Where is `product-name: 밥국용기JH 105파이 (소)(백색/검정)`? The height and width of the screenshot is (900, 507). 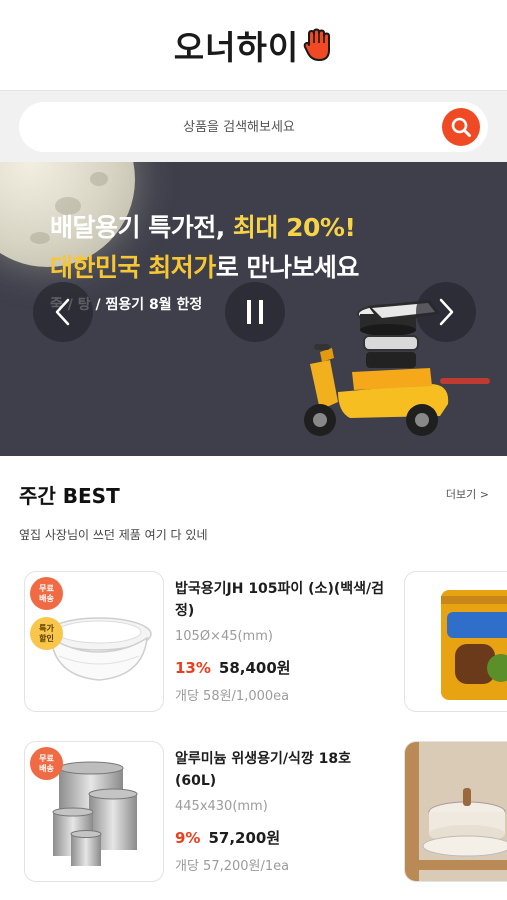 product-name: 밥국용기JH 105파이 (소)(백색/검정) is located at coordinates (280, 600).